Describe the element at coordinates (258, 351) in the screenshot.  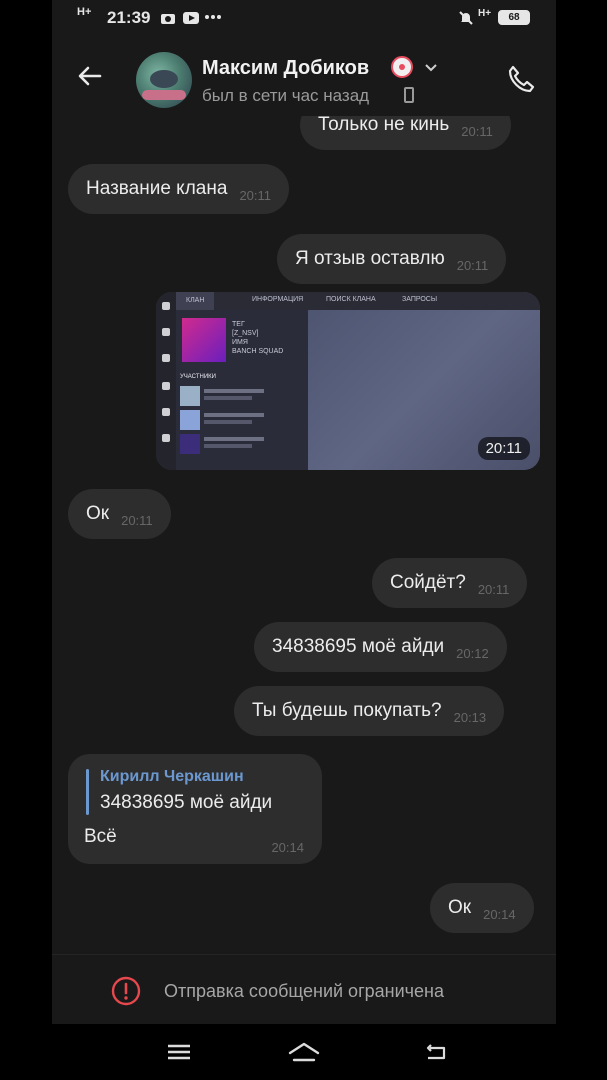
I see `clan-info-line: BANCH SQUAD` at that location.